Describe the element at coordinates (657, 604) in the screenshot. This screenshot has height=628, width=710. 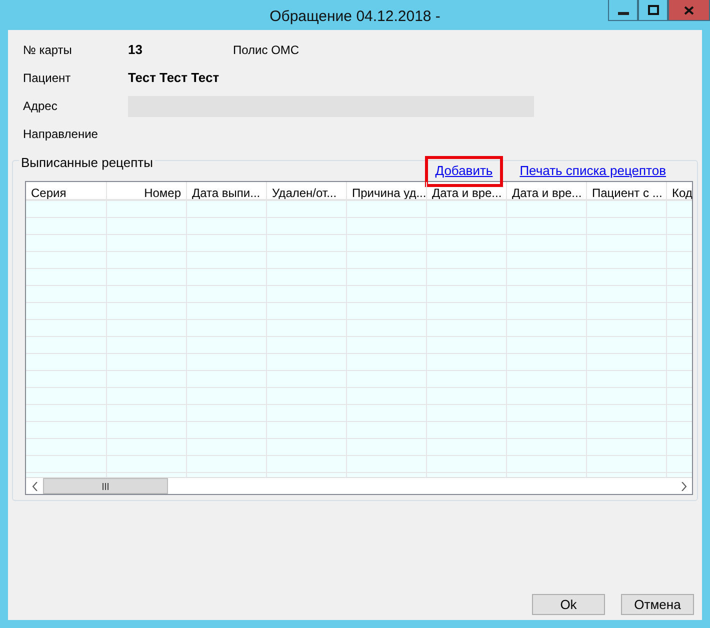
I see `dialog-button: Отмена` at that location.